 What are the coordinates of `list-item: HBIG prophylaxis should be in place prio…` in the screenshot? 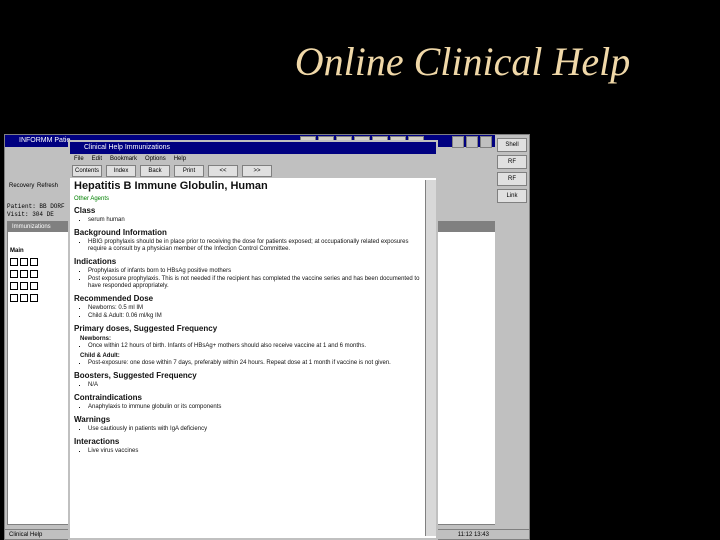 It's located at (256, 246).